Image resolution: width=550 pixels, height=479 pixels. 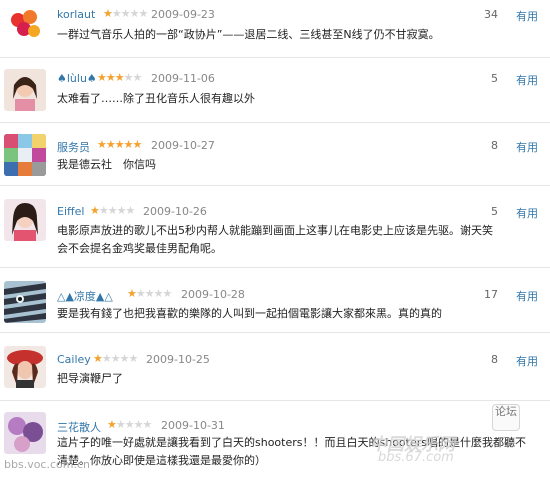 I want to click on comment-text: 太难看了……除了丑化音乐人很有趣以外, so click(x=156, y=98).